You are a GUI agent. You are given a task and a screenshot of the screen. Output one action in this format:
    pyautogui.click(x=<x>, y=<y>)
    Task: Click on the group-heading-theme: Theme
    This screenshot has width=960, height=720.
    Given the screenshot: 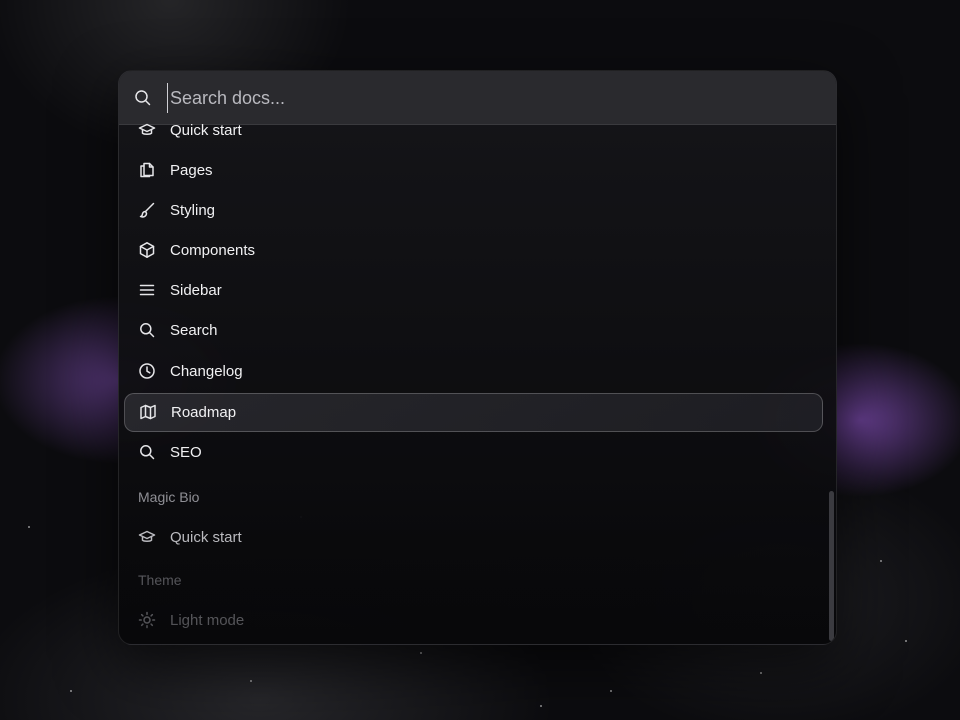 What is the action you would take?
    pyautogui.click(x=160, y=580)
    